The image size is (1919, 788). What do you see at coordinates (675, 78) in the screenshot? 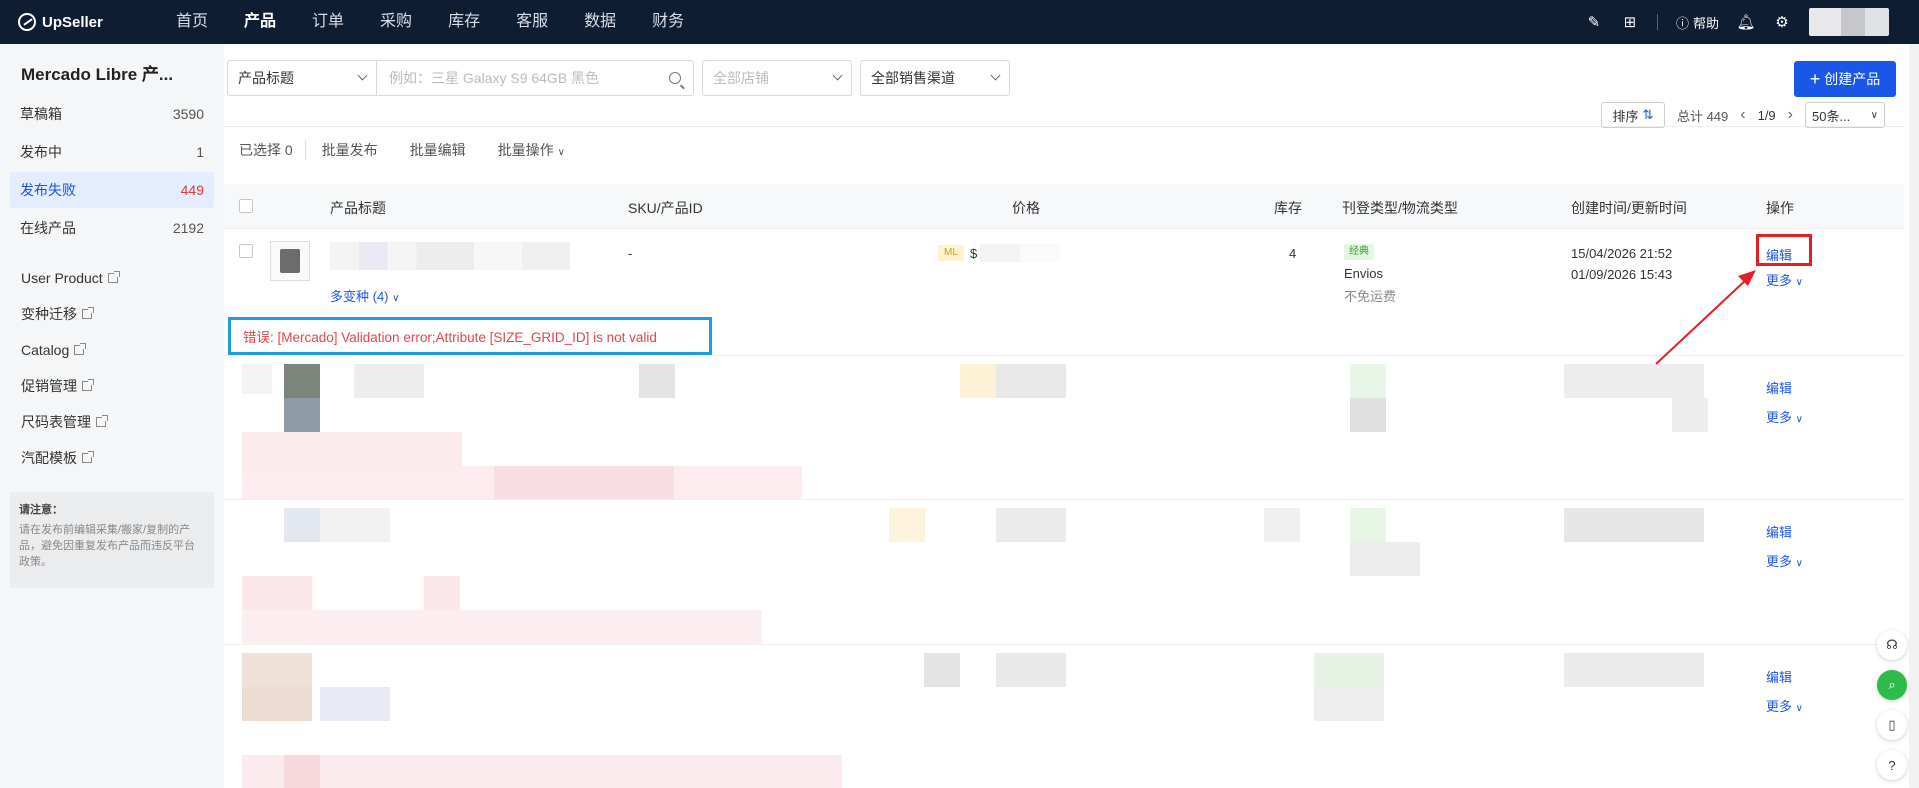
I see `search-icon` at bounding box center [675, 78].